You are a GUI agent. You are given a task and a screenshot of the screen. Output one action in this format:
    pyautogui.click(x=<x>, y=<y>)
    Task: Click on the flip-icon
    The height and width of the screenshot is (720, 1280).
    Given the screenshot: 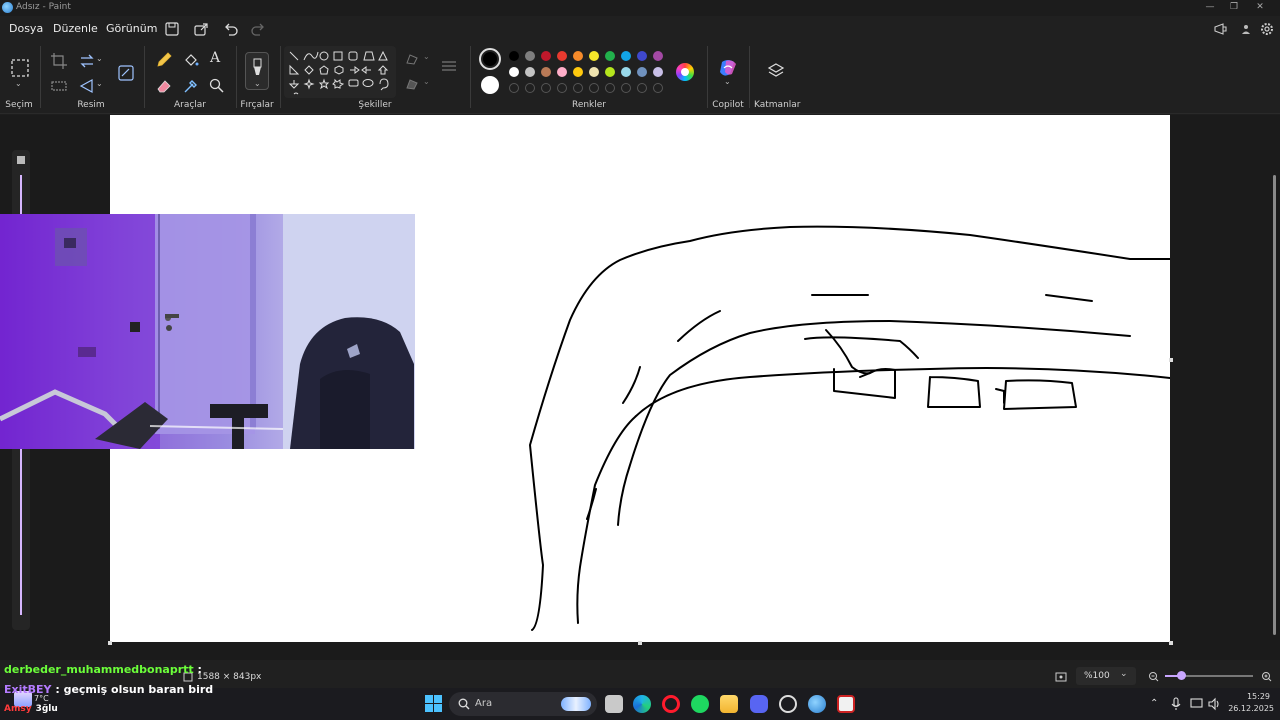 What is the action you would take?
    pyautogui.click(x=87, y=86)
    